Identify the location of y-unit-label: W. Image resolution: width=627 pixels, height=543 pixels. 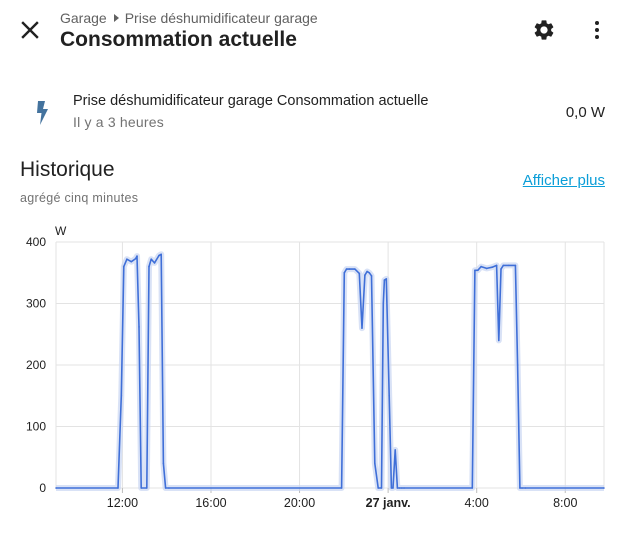
(61, 231).